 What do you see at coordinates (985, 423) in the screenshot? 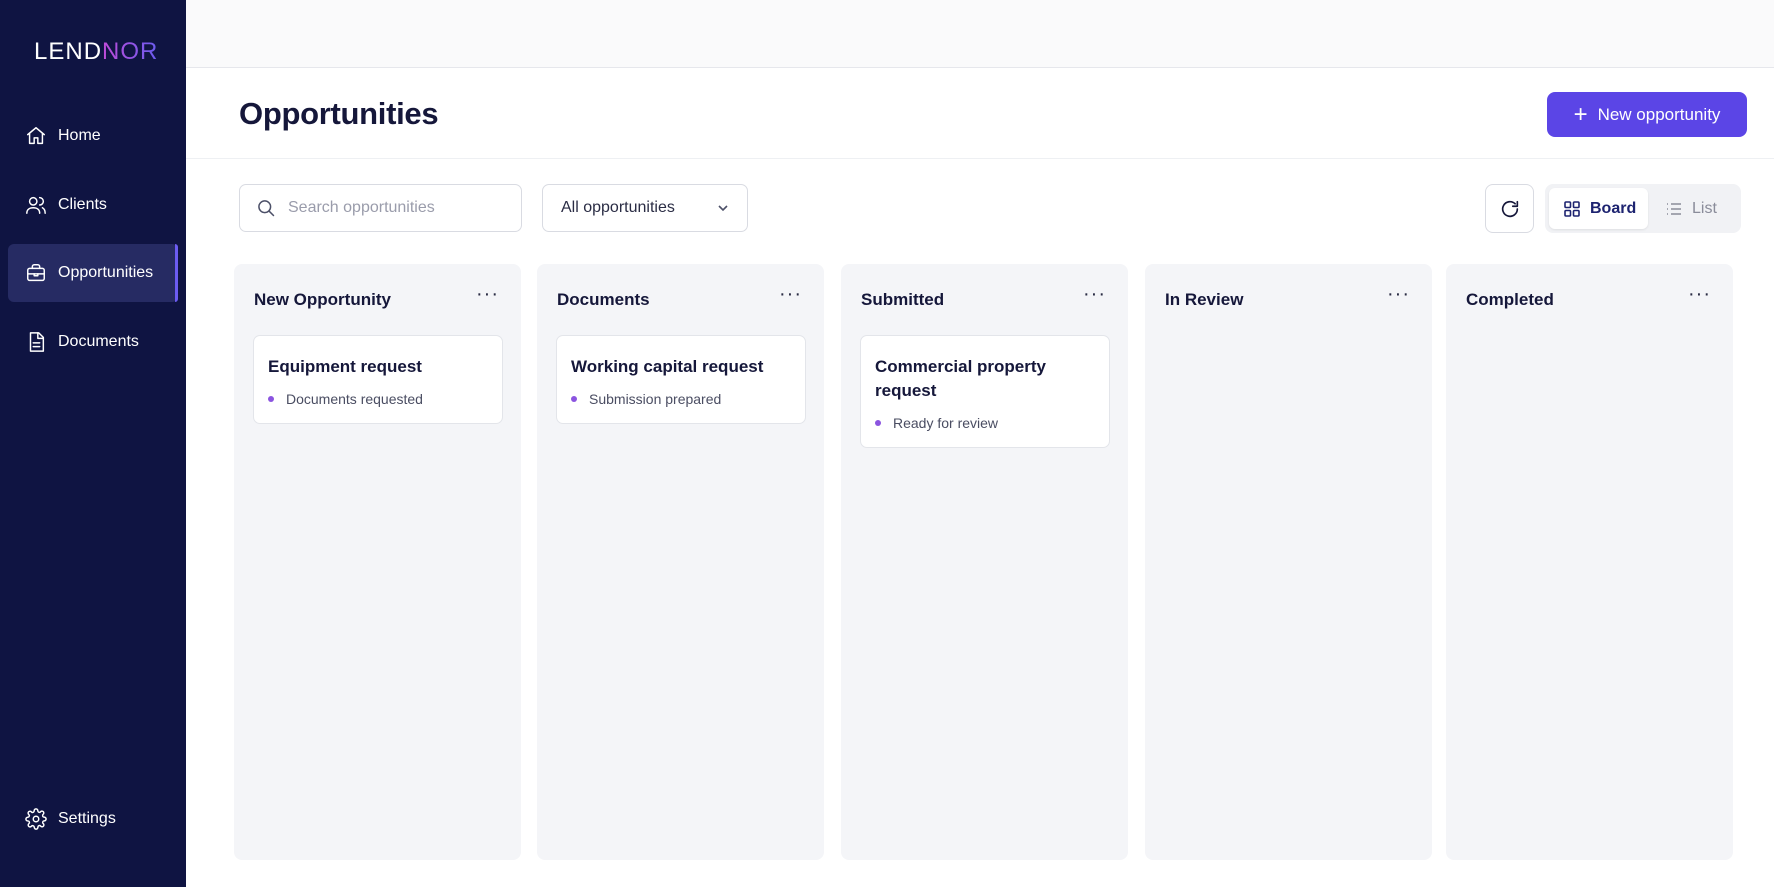
I see `card-status: Ready for review` at bounding box center [985, 423].